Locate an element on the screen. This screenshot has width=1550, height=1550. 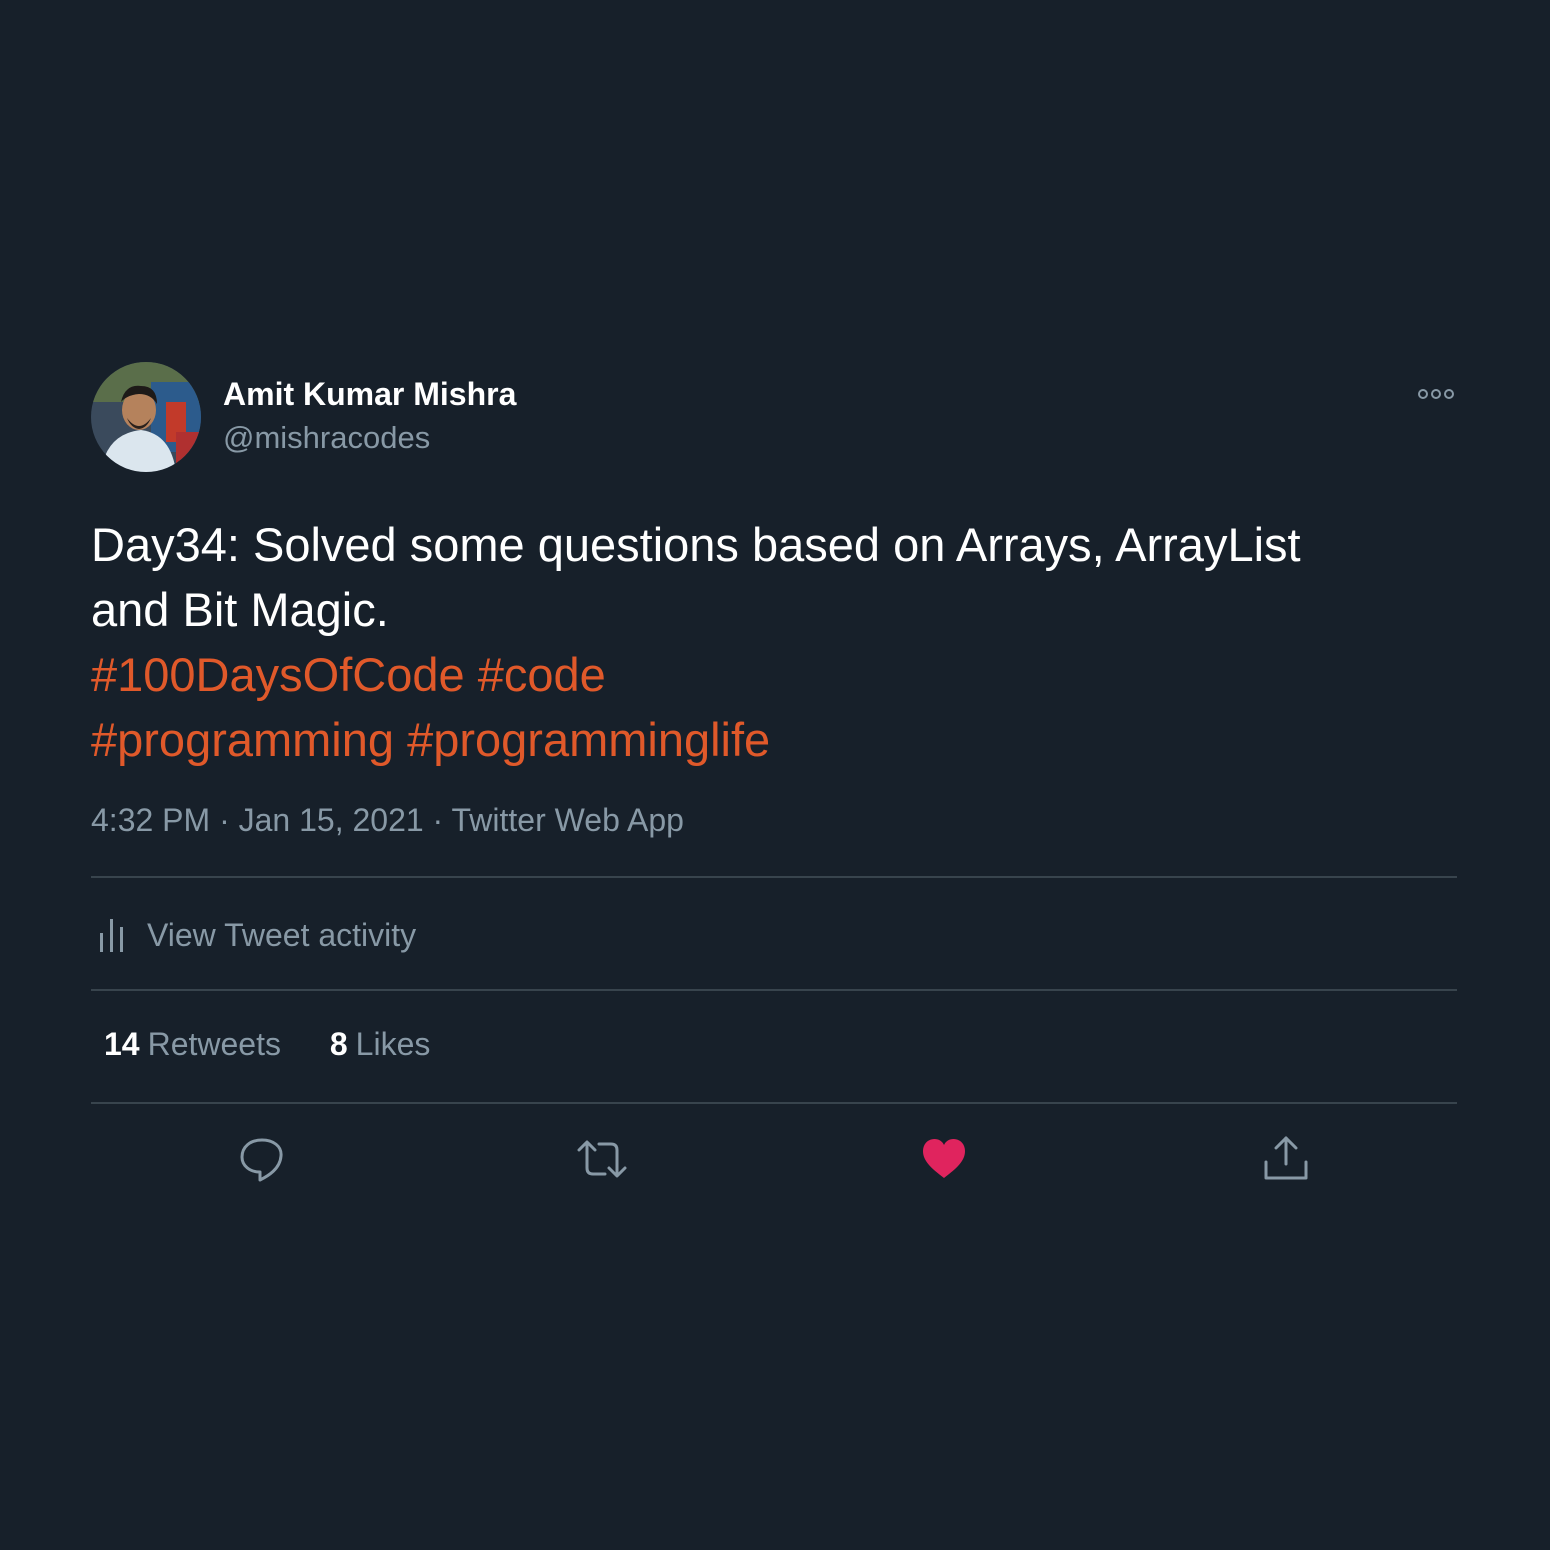
tweet-date: Jan 15, 2021 is located at coordinates (331, 820).